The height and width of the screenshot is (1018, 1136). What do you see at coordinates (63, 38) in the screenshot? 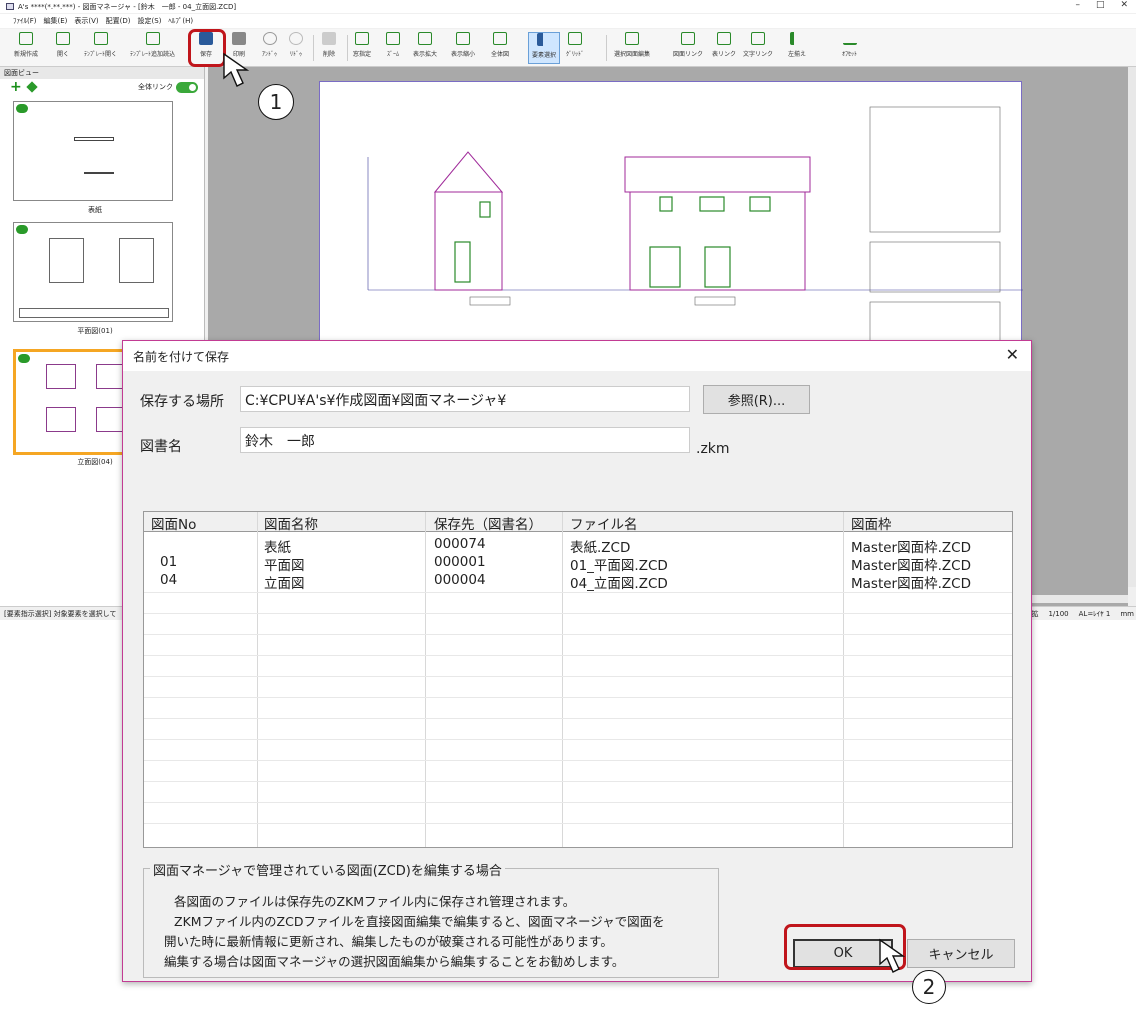
I see `open-folder-icon` at bounding box center [63, 38].